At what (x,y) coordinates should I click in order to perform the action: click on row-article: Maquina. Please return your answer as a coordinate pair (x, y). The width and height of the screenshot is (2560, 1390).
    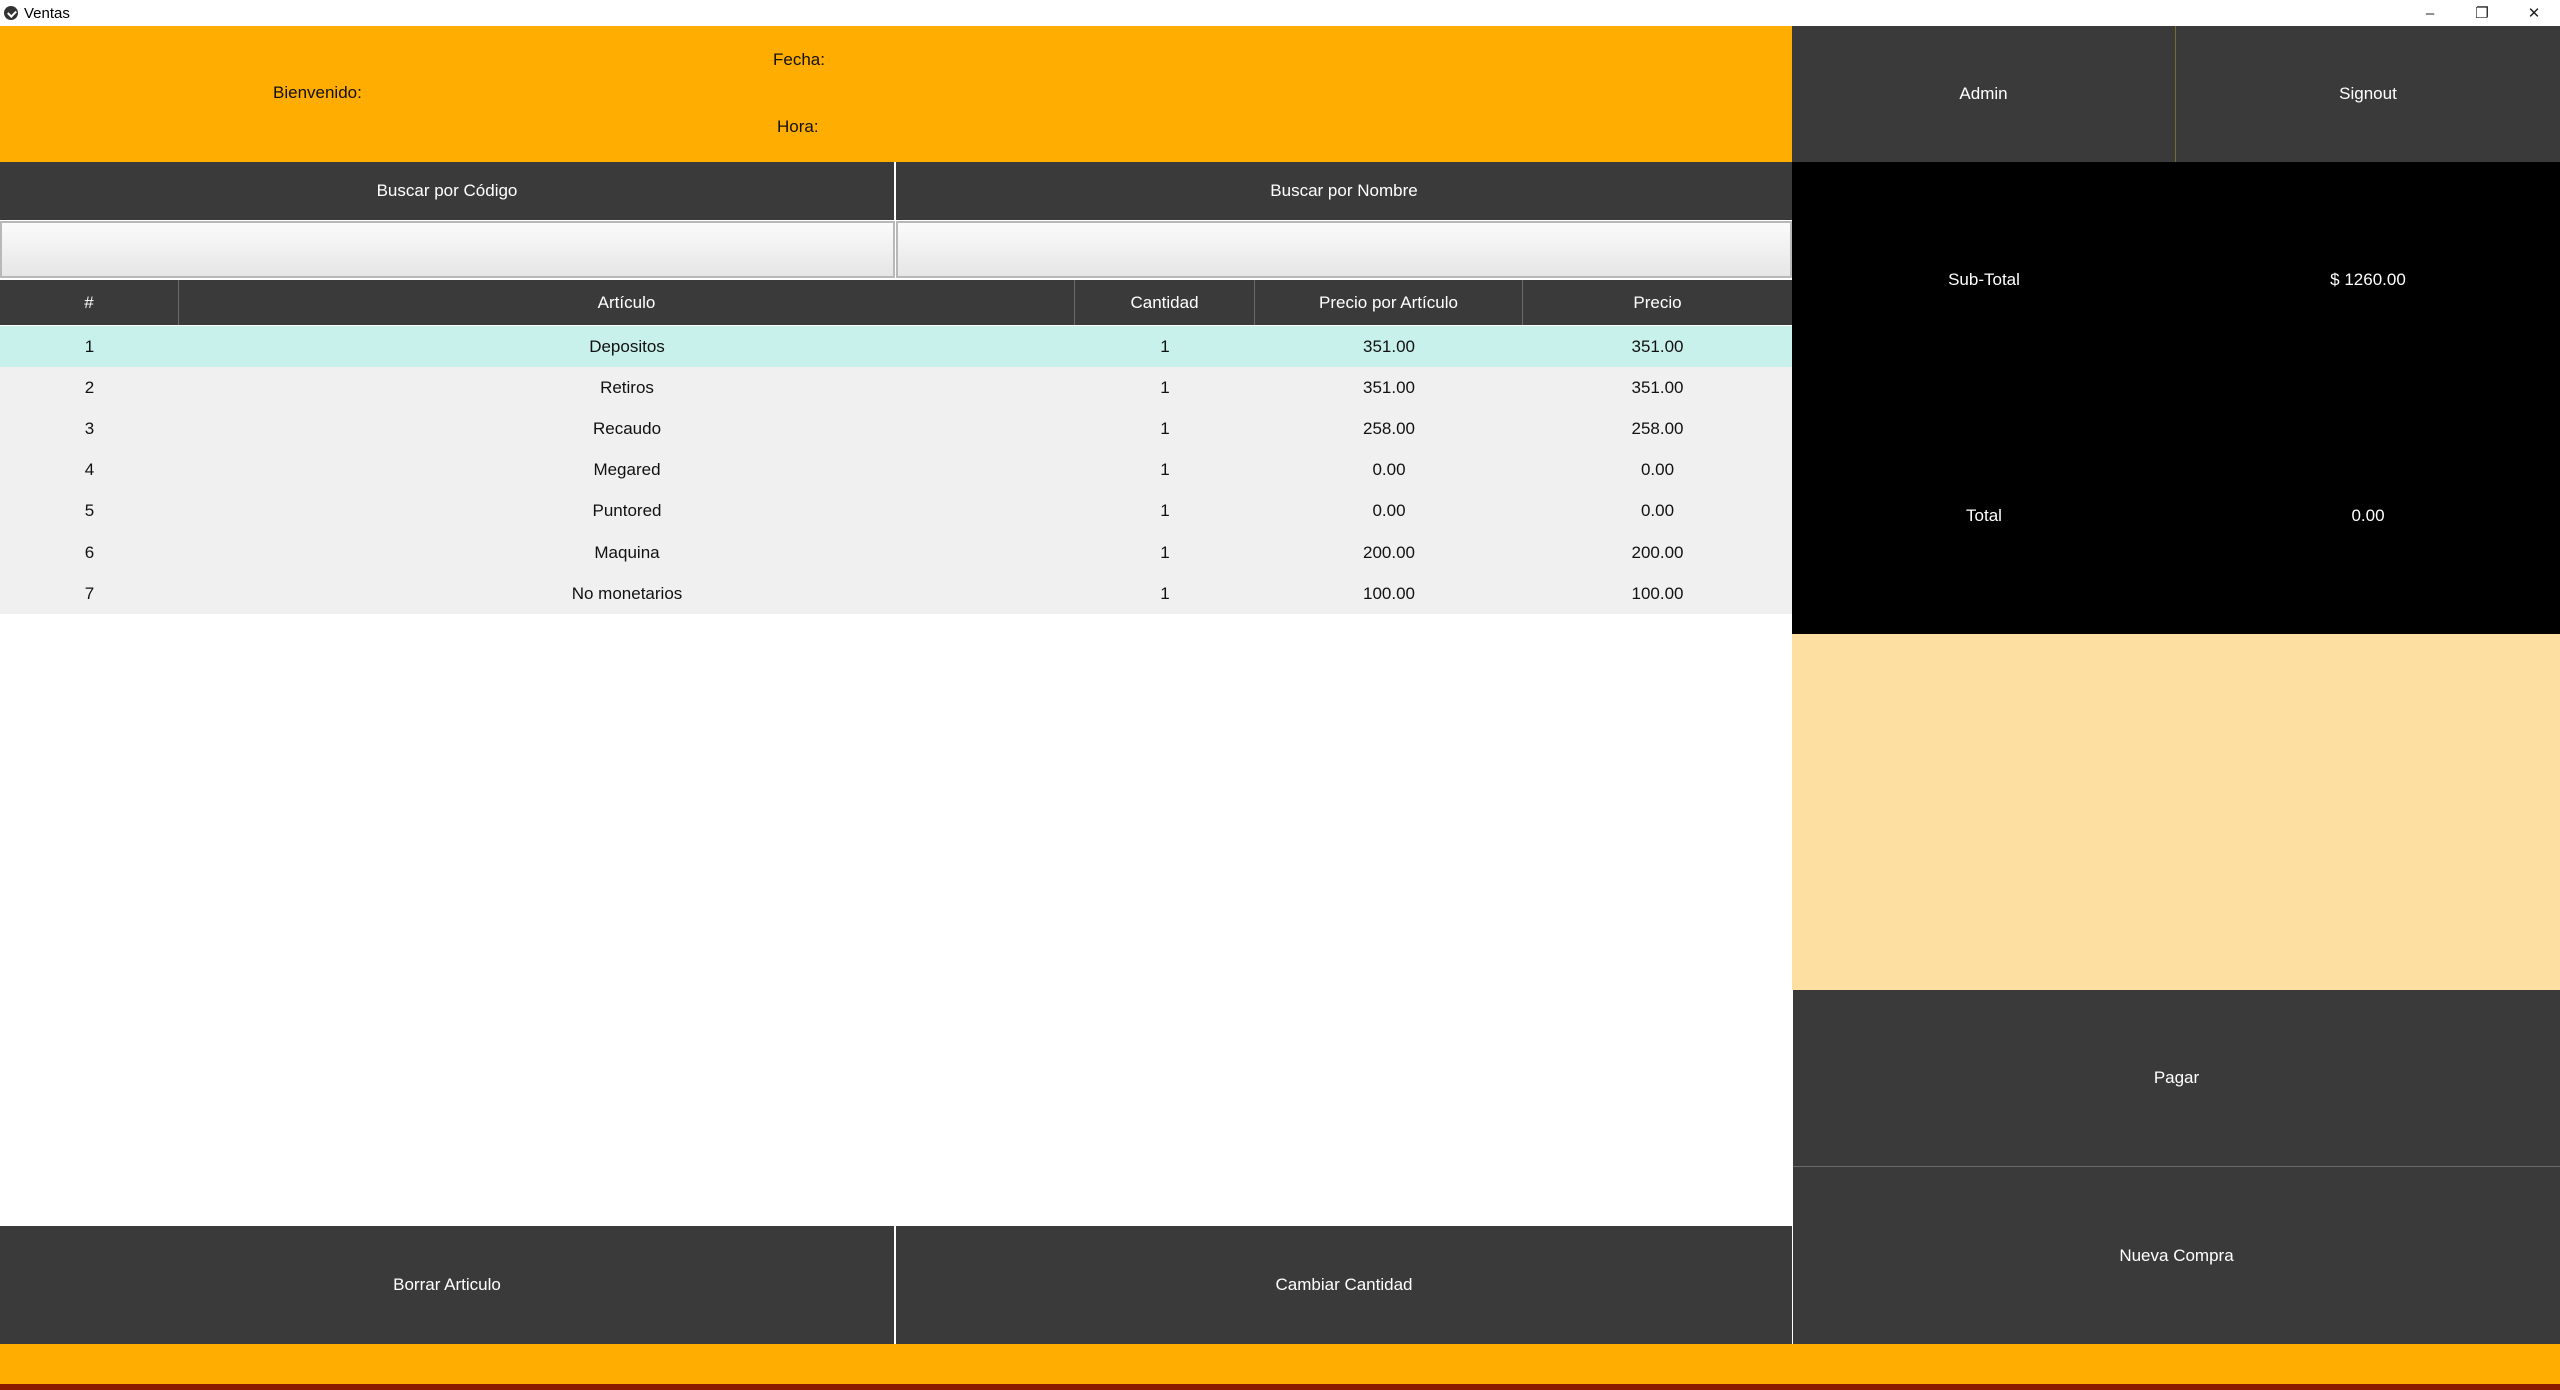
    Looking at the image, I should click on (627, 552).